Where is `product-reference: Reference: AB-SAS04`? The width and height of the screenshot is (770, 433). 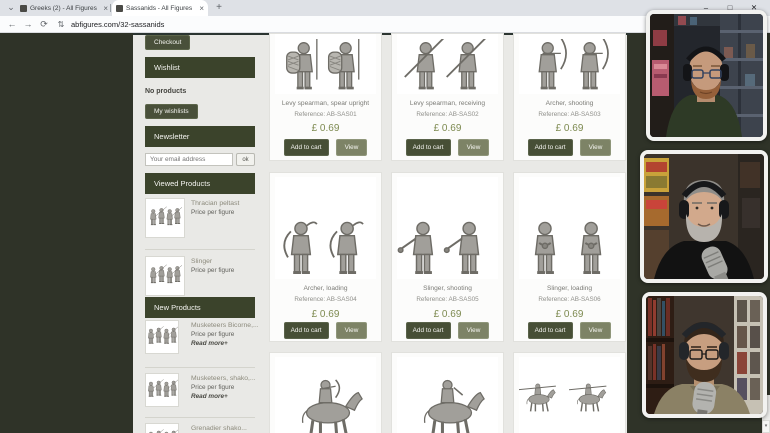
product-reference: Reference: AB-SAS04 is located at coordinates (325, 299).